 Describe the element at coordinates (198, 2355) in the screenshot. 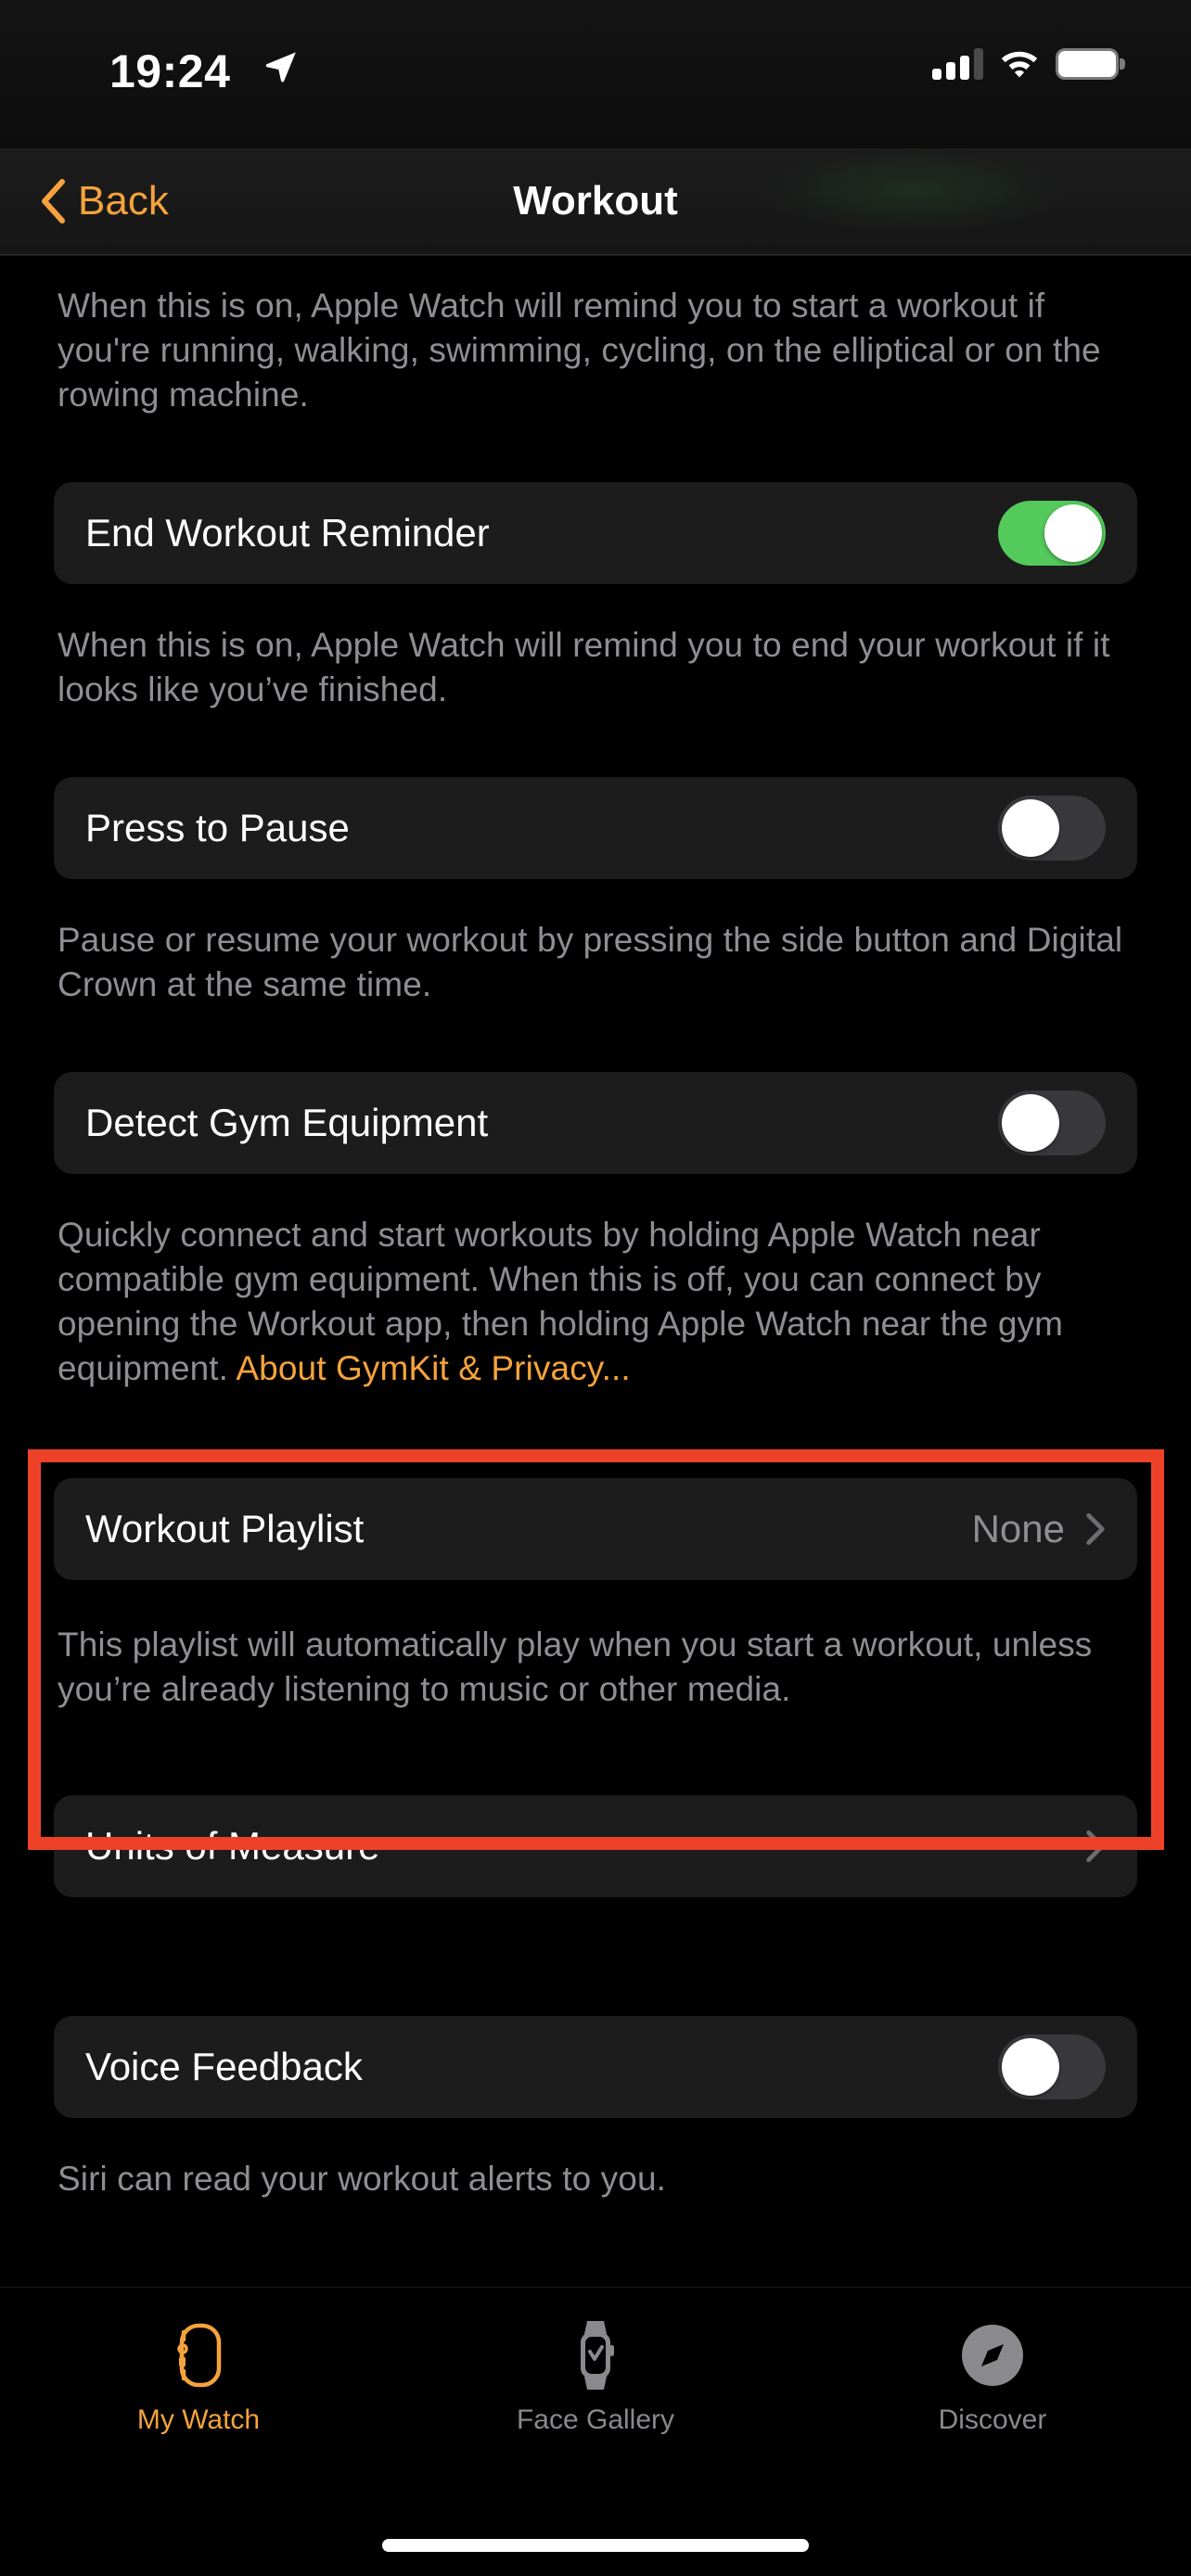

I see `watch-outline-icon` at that location.